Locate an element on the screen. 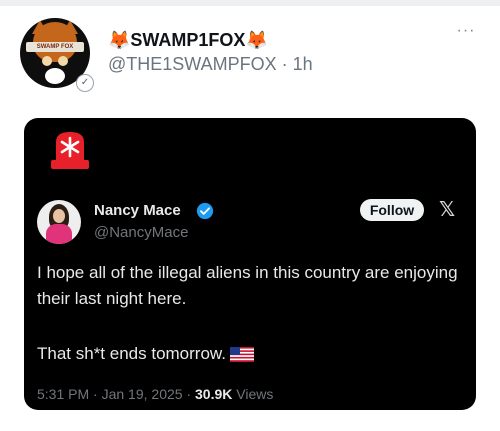  views-count: 30.9K is located at coordinates (214, 394).